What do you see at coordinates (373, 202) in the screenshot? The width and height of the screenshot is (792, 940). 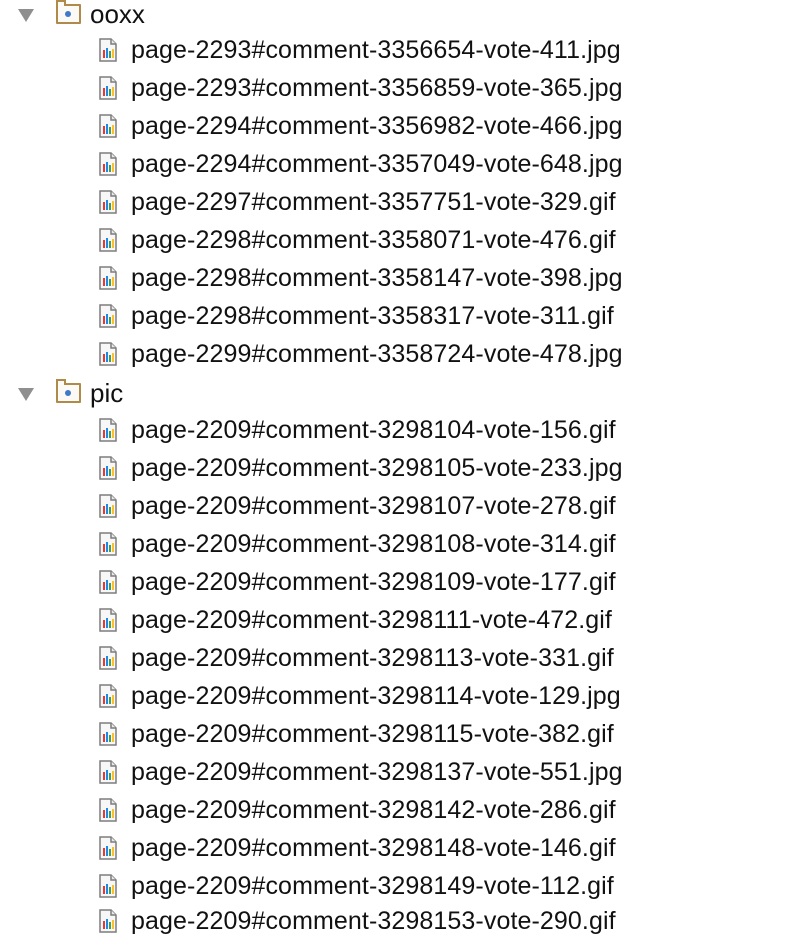 I see `file-name: page-2297#comment-3357751-vote-329.gif` at bounding box center [373, 202].